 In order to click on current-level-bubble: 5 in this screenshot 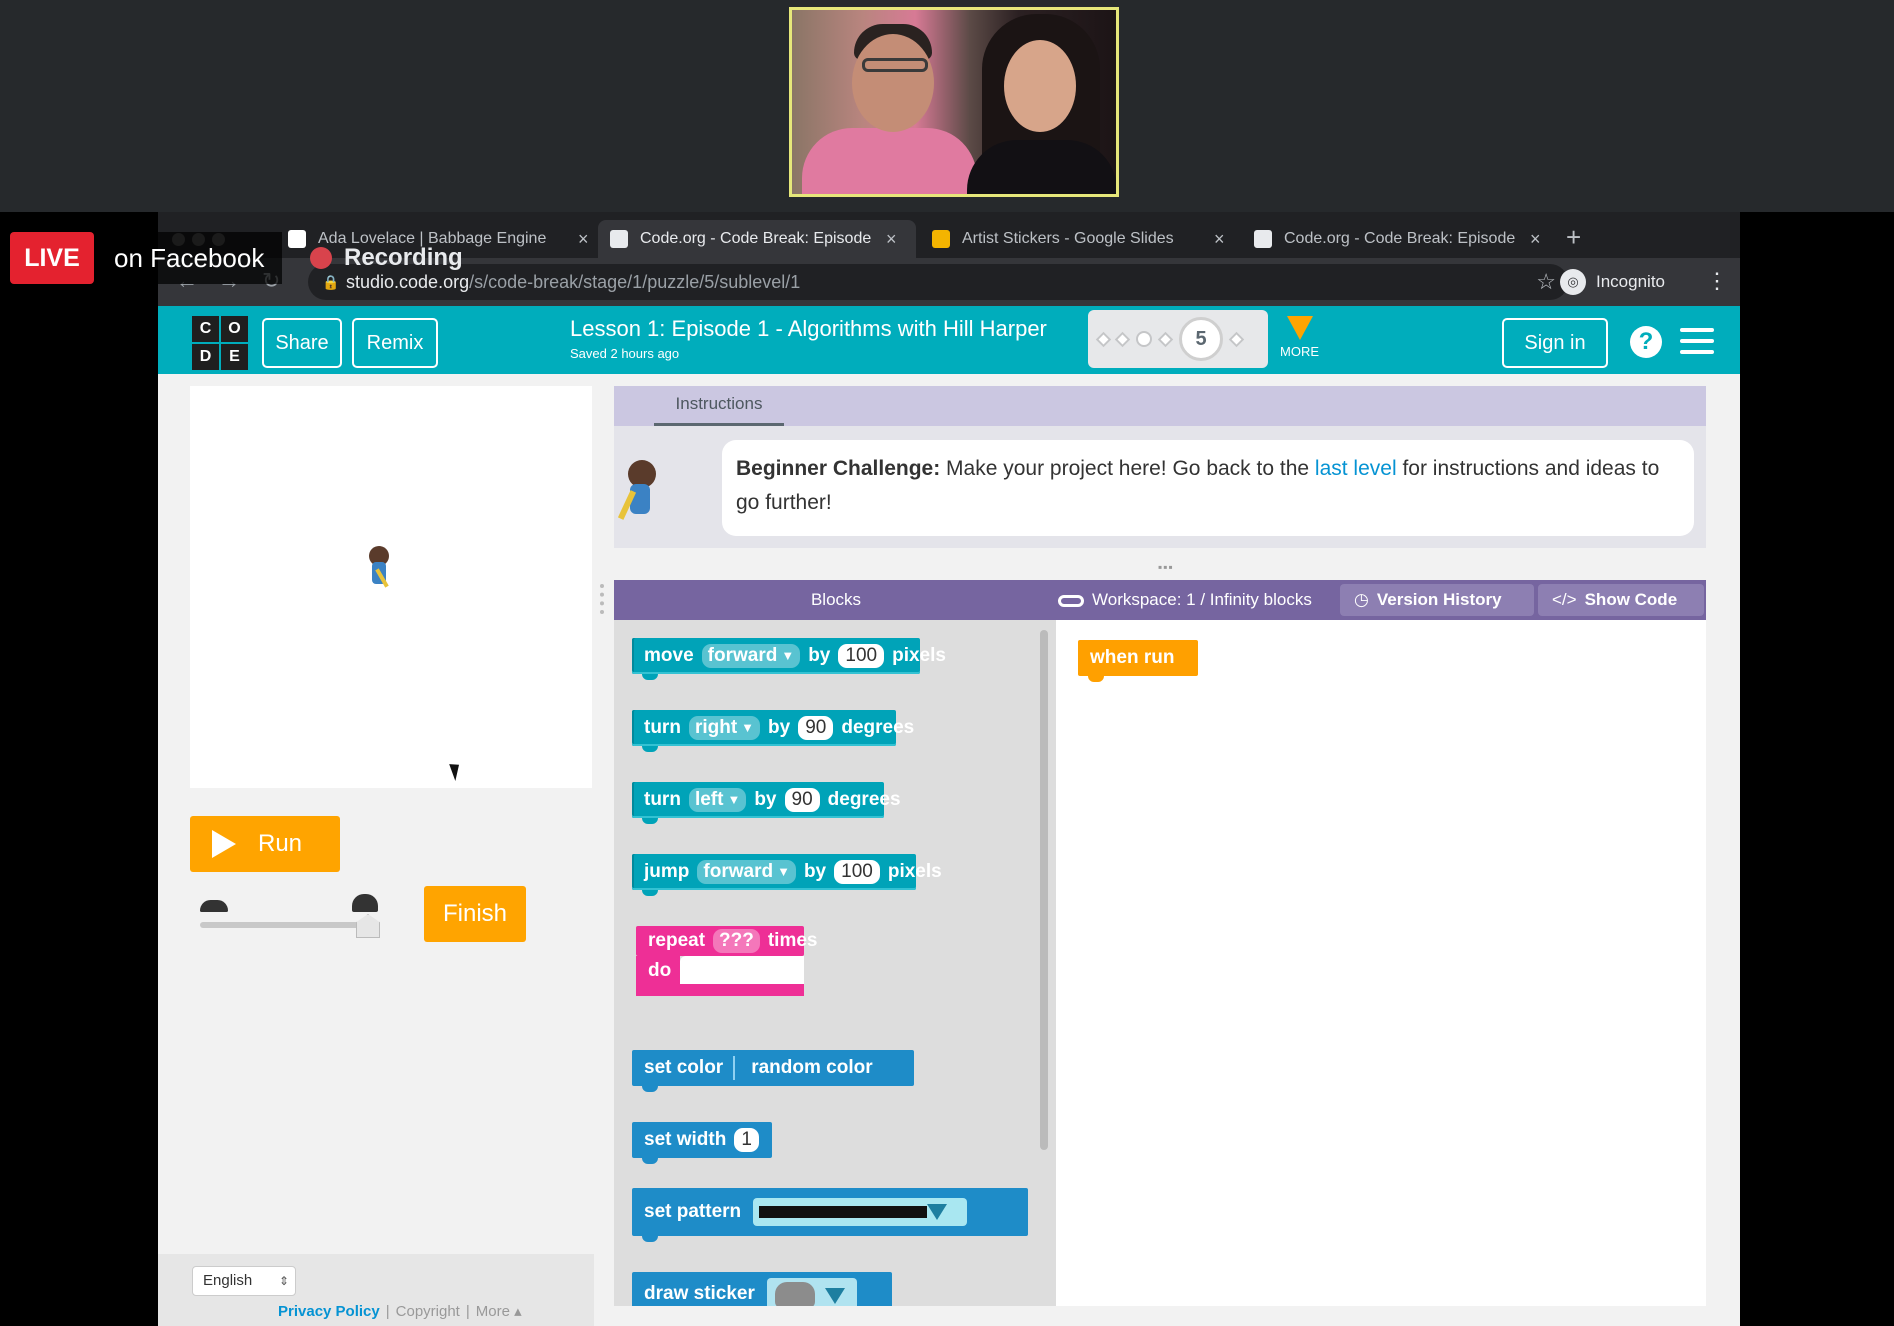, I will do `click(1201, 339)`.